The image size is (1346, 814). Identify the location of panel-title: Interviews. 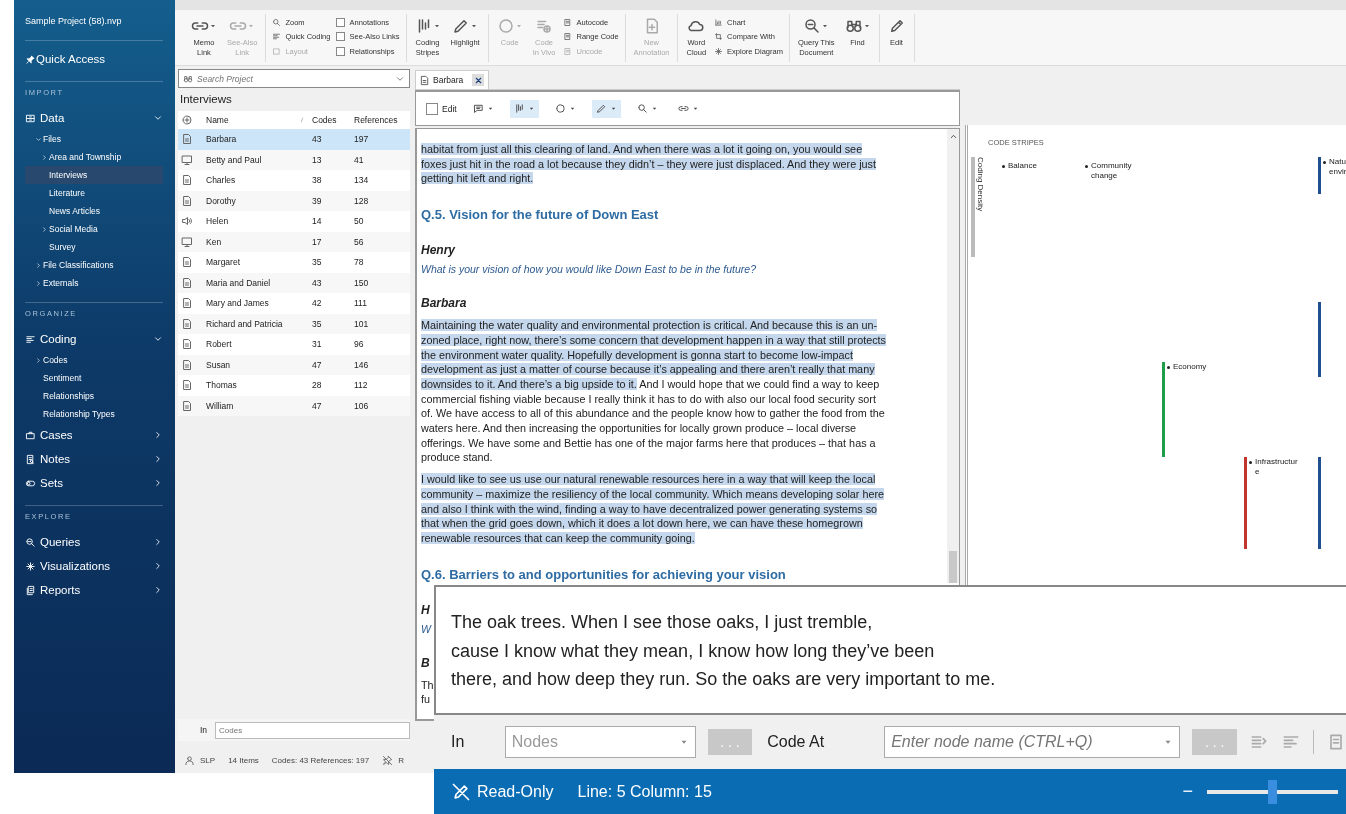
(206, 99).